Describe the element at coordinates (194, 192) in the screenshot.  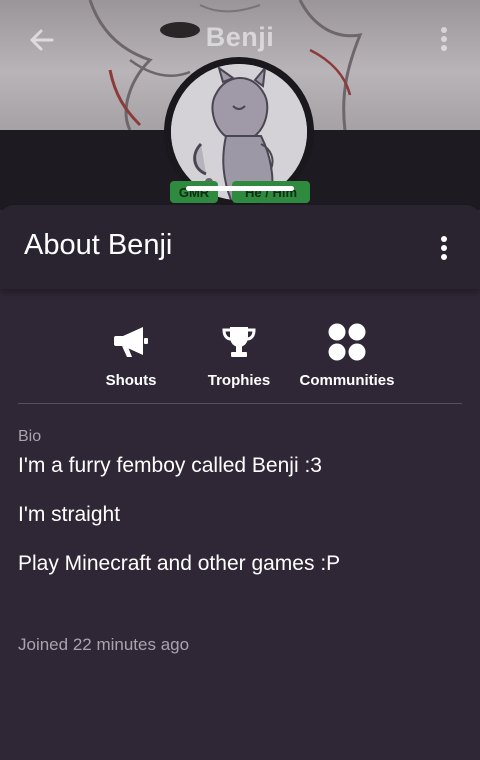
I see `level-badge: GMR` at that location.